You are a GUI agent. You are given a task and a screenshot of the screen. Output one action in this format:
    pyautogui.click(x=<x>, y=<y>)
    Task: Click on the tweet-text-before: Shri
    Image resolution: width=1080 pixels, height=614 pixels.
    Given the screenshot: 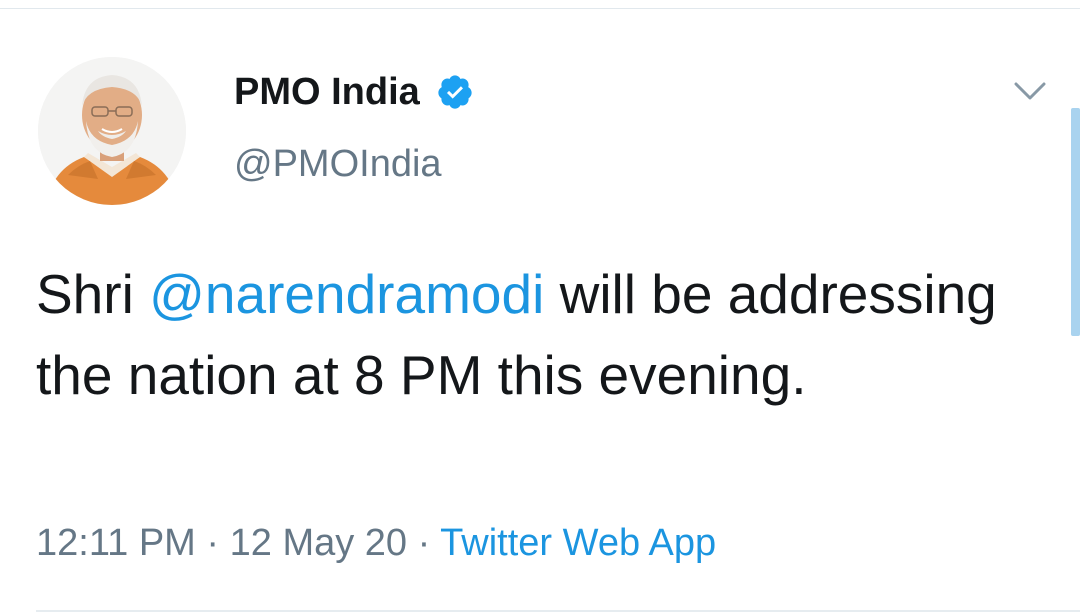 What is the action you would take?
    pyautogui.click(x=93, y=294)
    